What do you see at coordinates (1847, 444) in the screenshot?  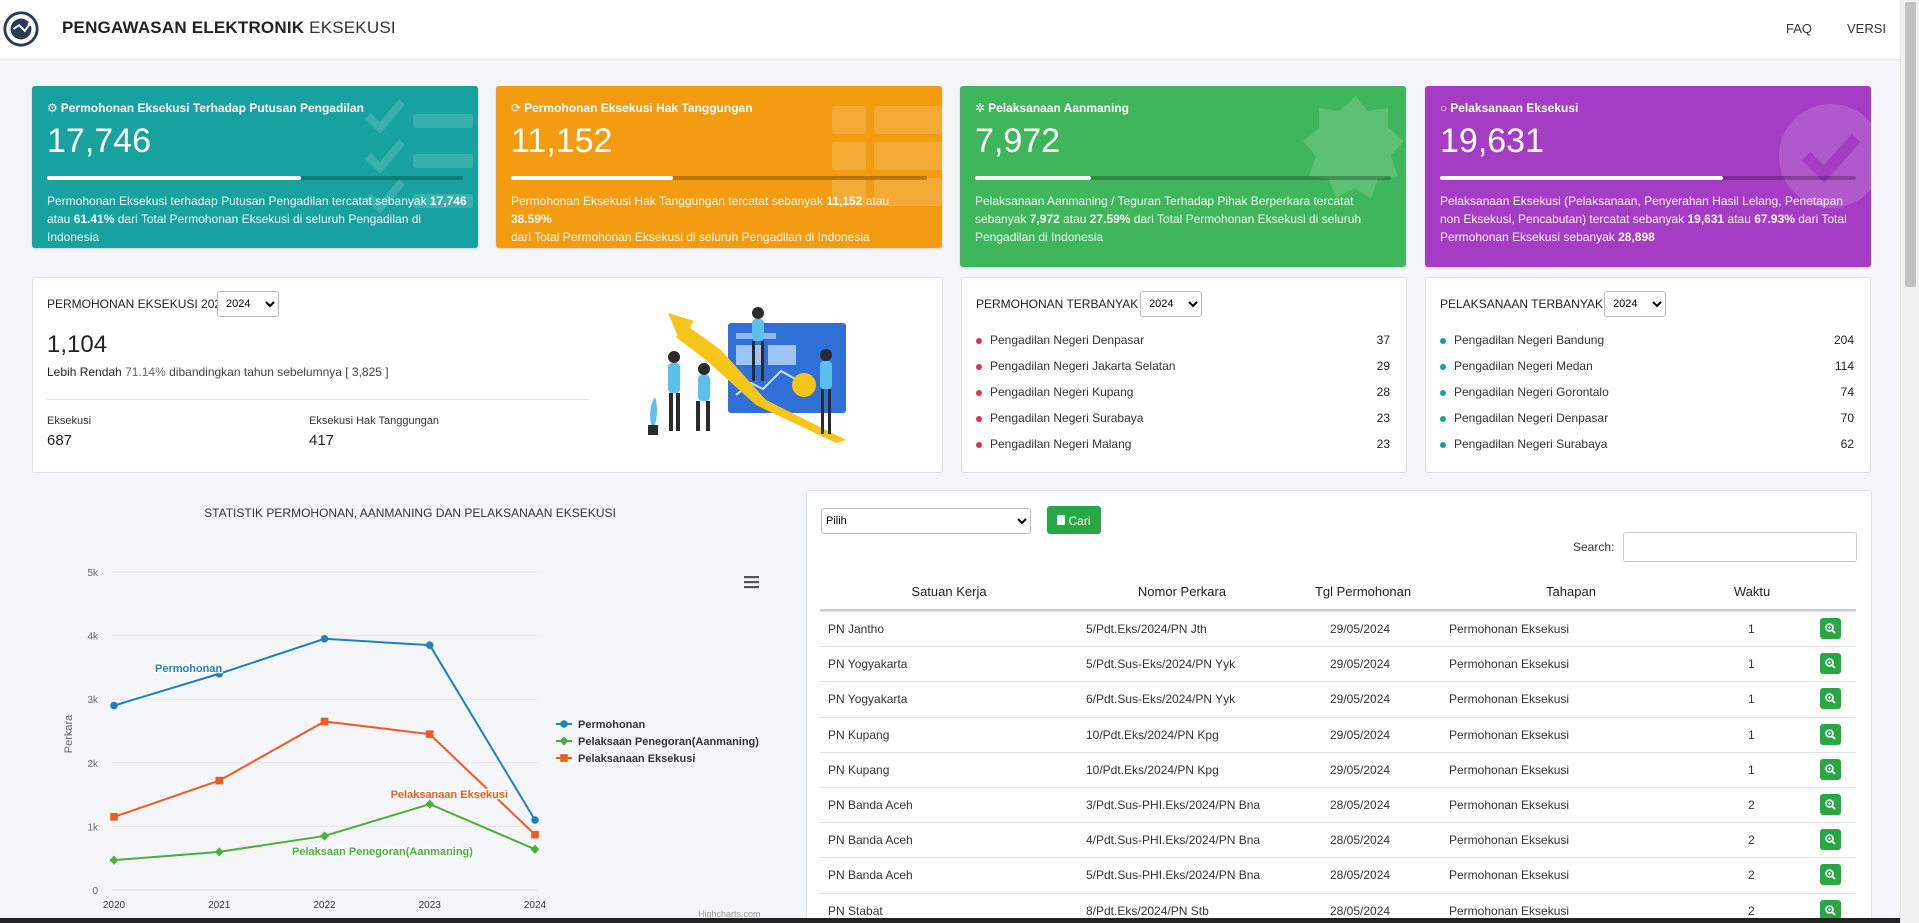 I see `list-count: 62` at bounding box center [1847, 444].